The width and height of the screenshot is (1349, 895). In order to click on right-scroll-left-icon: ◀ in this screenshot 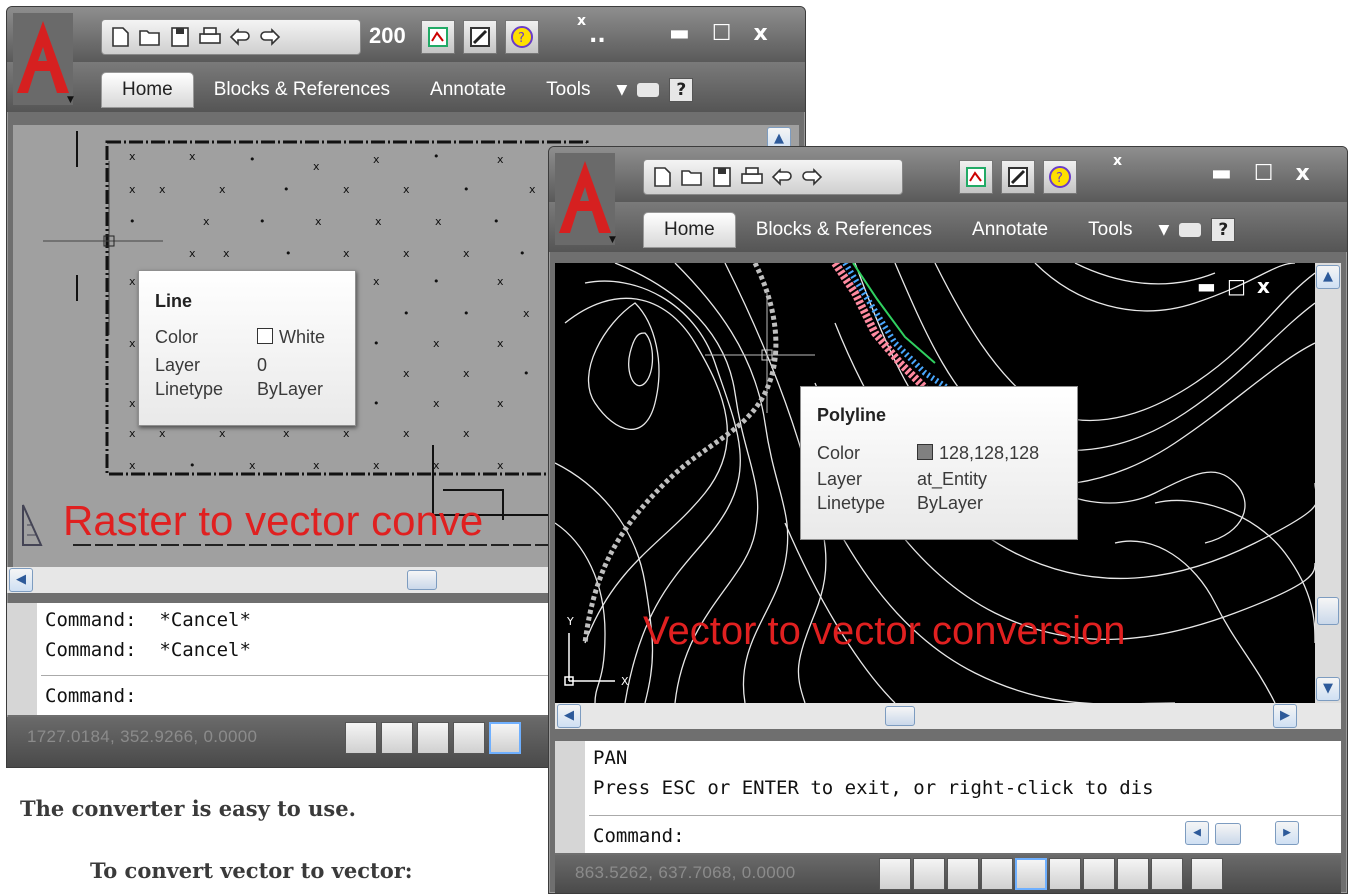, I will do `click(569, 716)`.